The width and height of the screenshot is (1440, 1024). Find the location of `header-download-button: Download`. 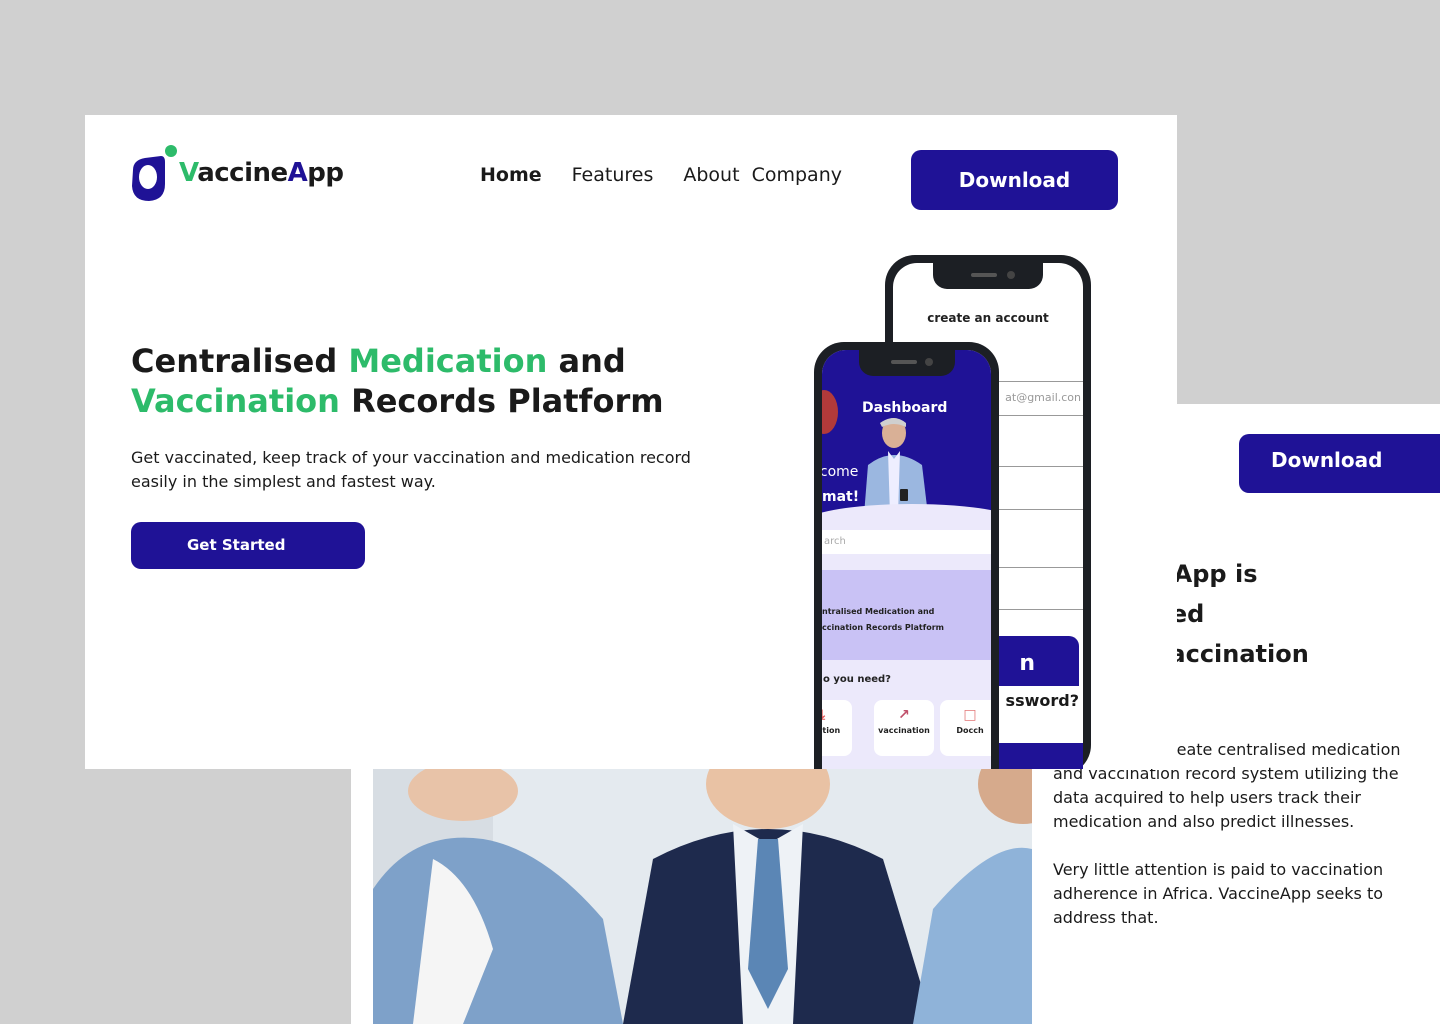

header-download-button: Download is located at coordinates (1014, 180).